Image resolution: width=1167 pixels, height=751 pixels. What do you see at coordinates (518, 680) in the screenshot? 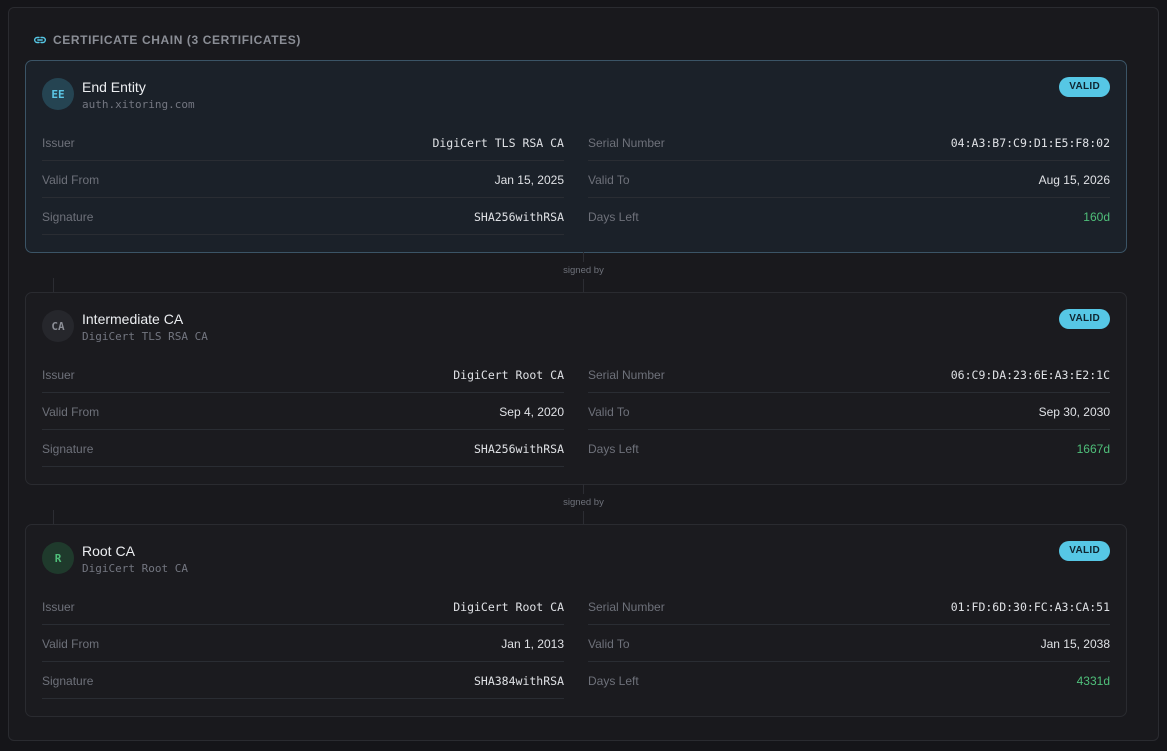
I see `field-value: SHA384withRSA` at bounding box center [518, 680].